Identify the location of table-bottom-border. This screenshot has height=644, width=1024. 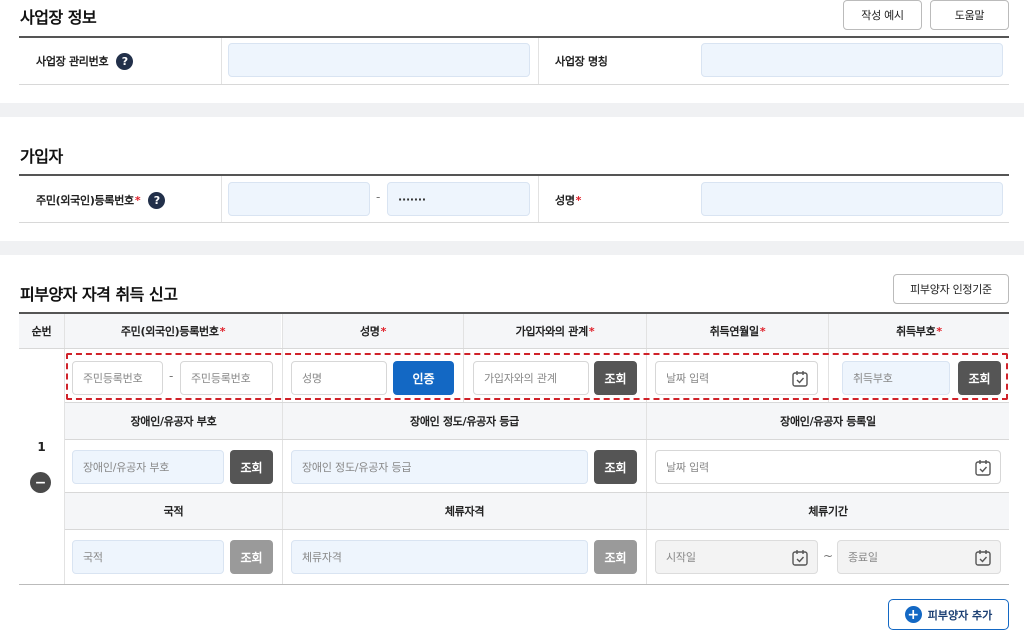
(514, 584).